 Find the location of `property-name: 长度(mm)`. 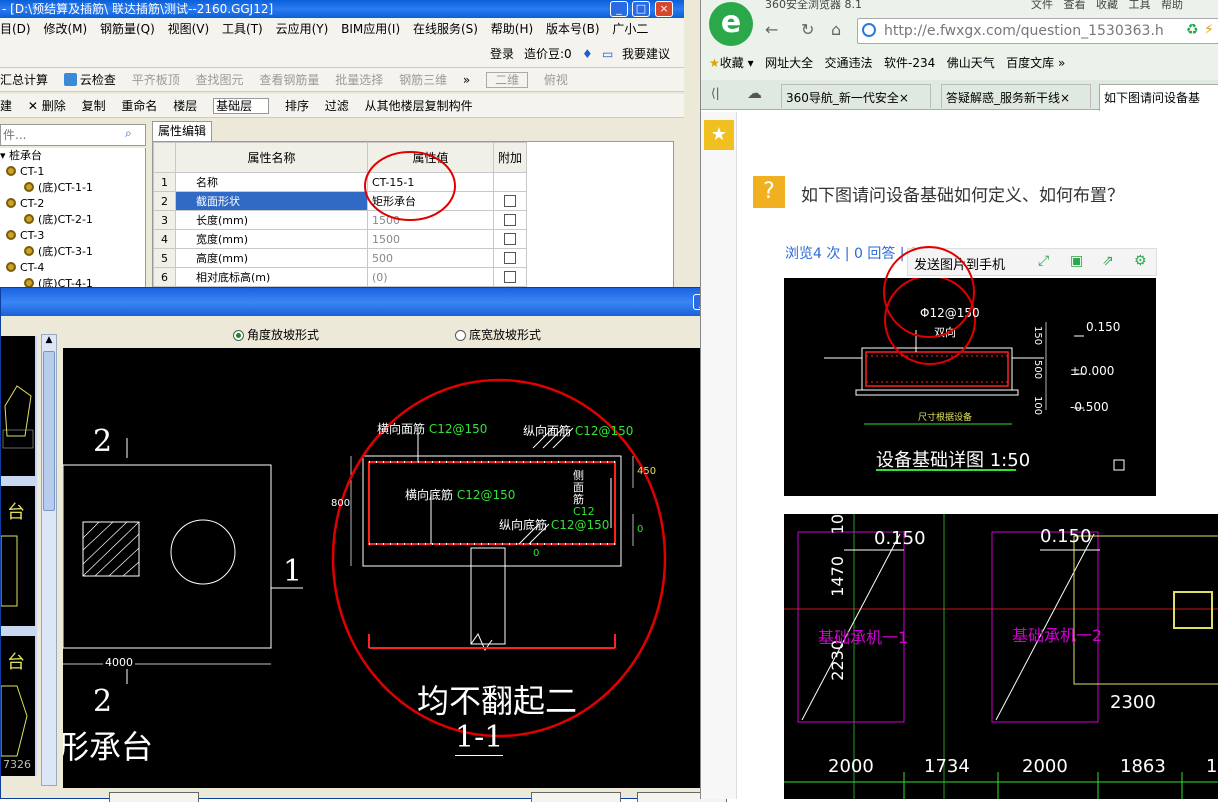

property-name: 长度(mm) is located at coordinates (271, 220).